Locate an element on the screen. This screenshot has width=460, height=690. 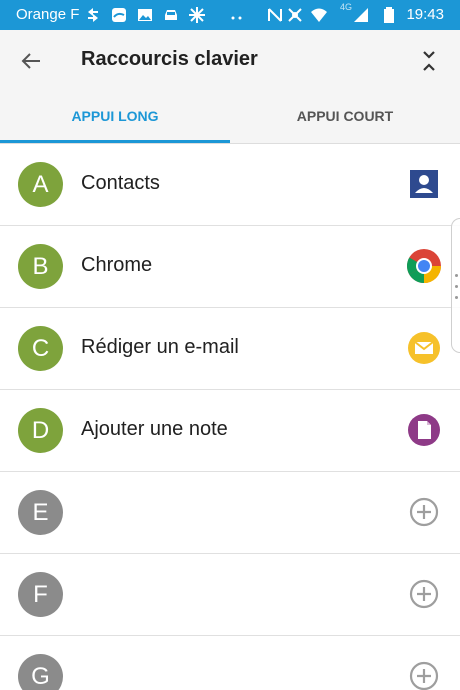
collapse-icon is located at coordinates (429, 61).